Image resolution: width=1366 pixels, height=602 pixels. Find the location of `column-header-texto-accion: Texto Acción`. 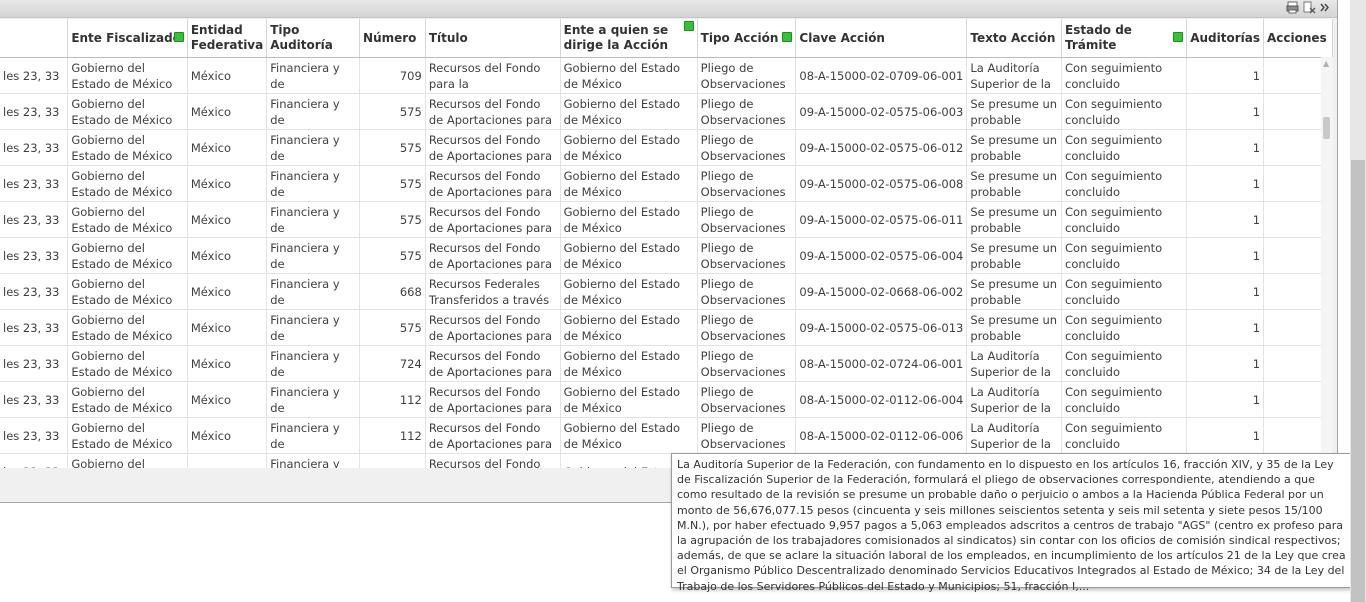

column-header-texto-accion: Texto Acción is located at coordinates (1014, 38).